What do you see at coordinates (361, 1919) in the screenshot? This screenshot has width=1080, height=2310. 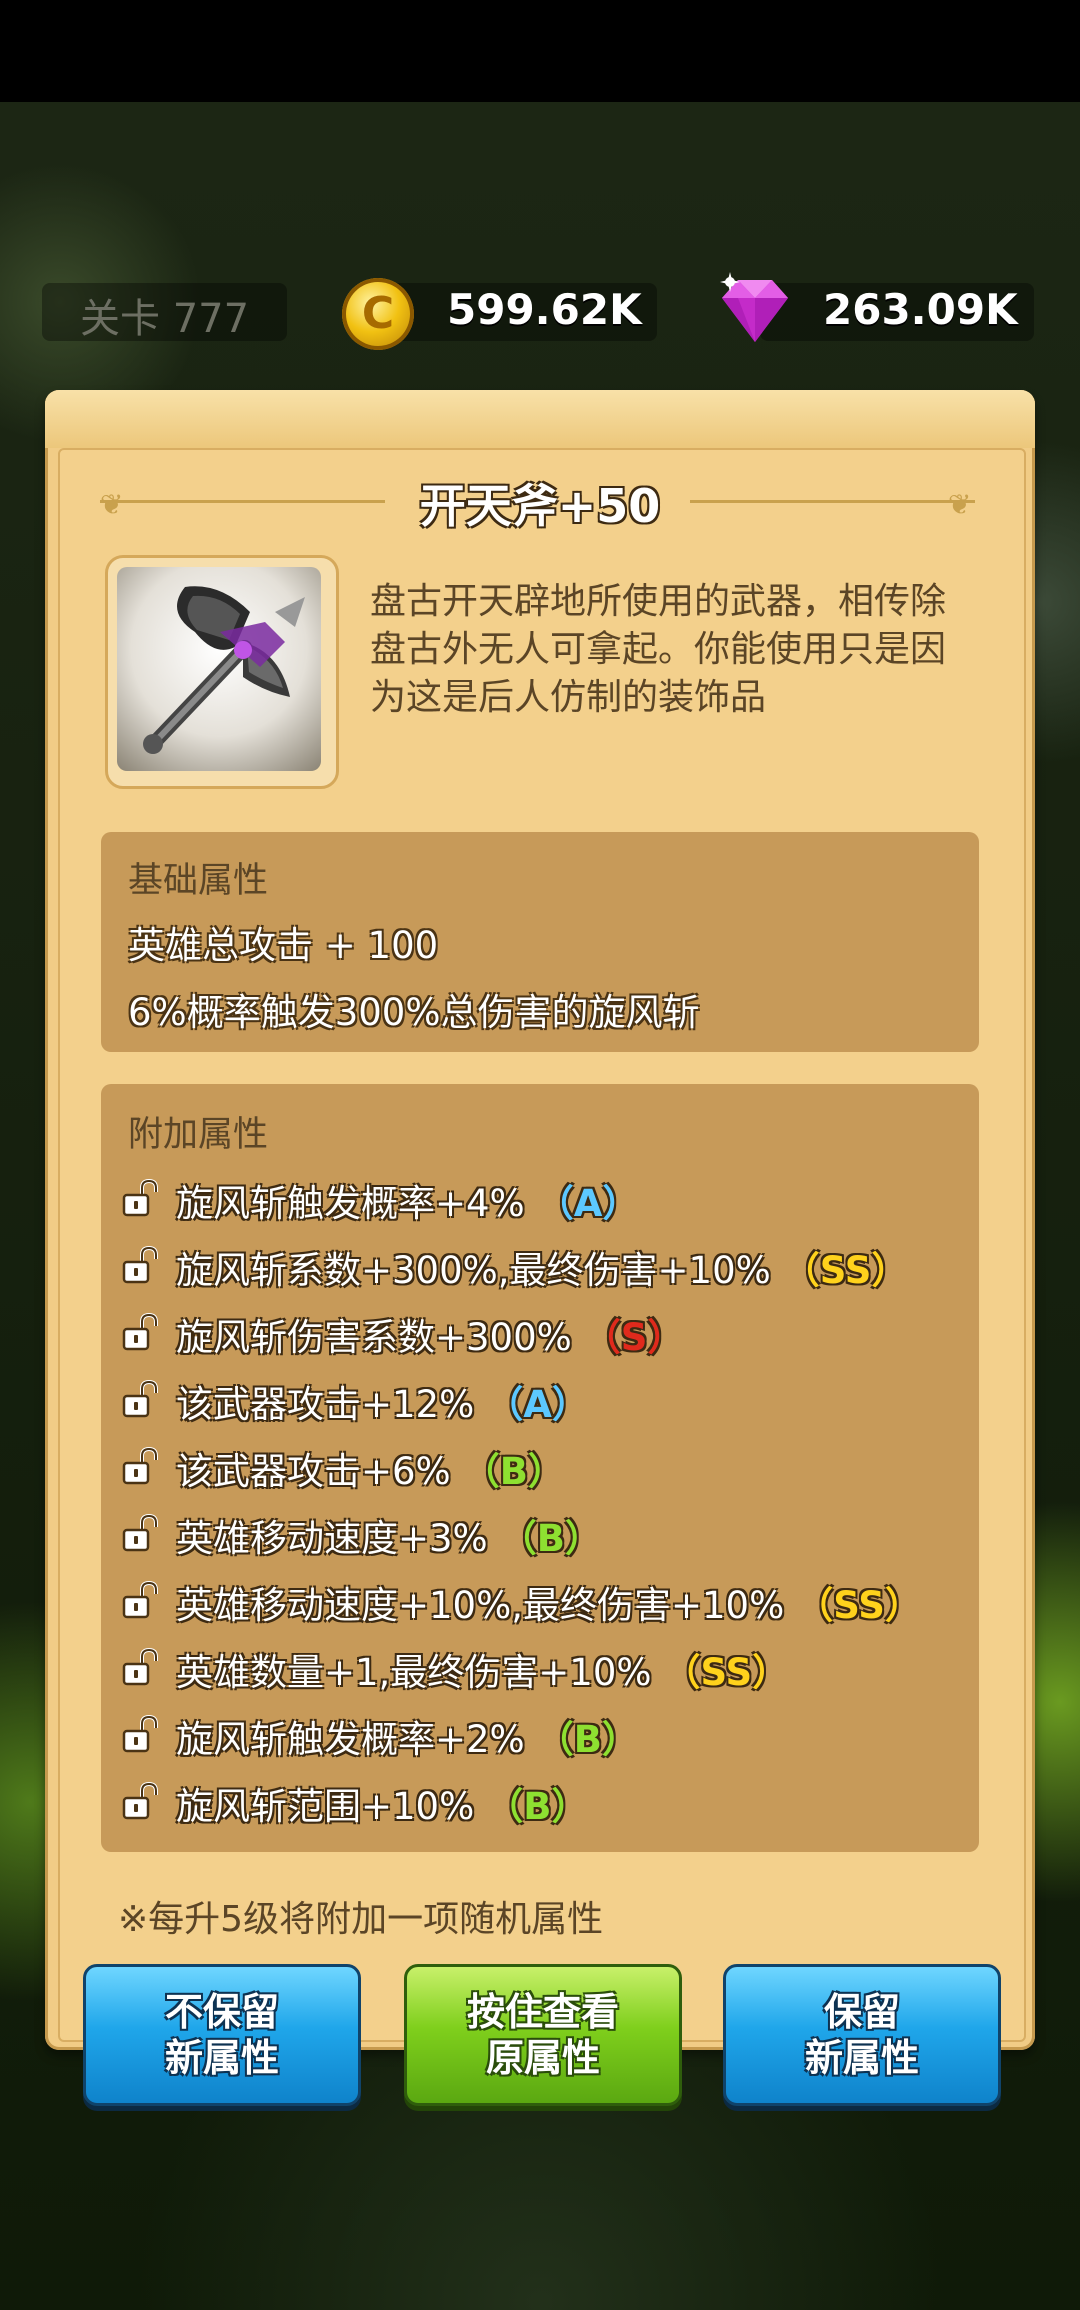 I see `upgrade-note: ※每升5级将附加一项随机属性` at bounding box center [361, 1919].